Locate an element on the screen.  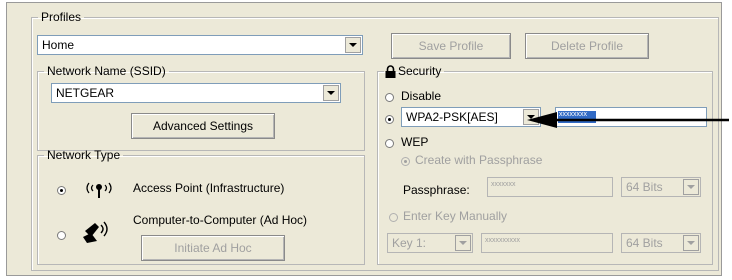
network-type-legend: Network Type is located at coordinates (84, 155).